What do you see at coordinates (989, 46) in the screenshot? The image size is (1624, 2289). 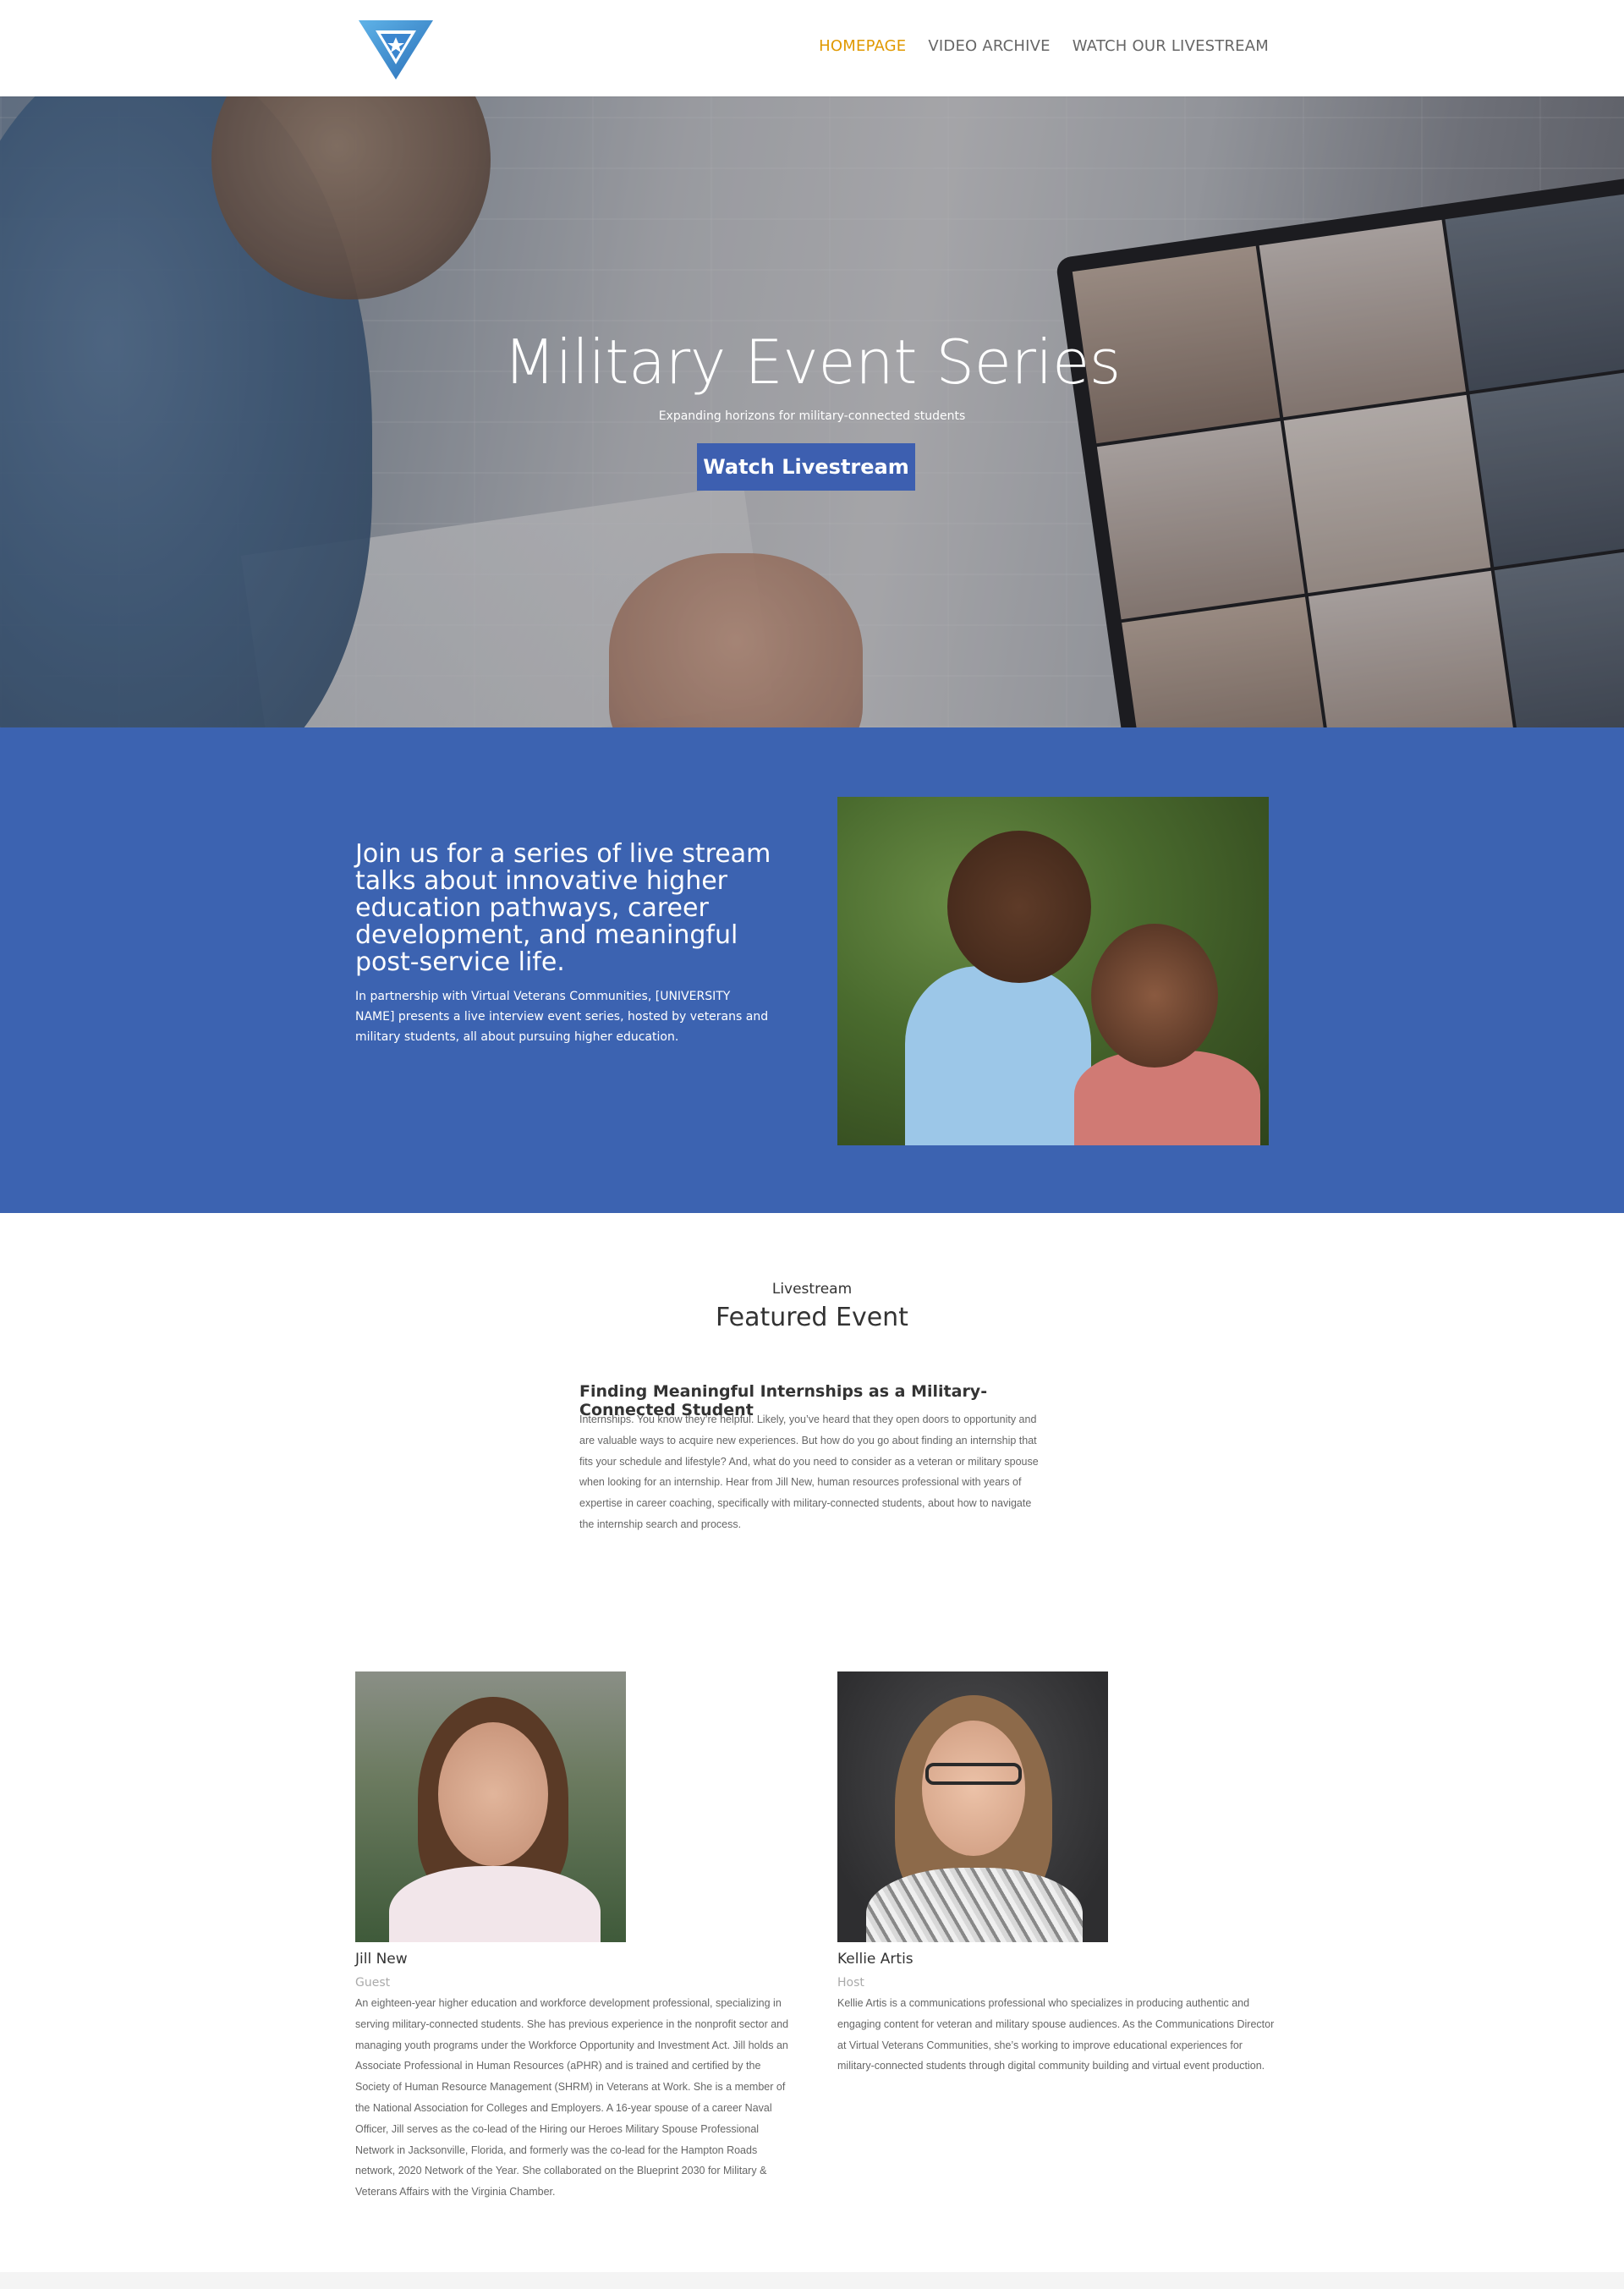 I see `nav-video-archive: VIDEO ARCHIVE` at bounding box center [989, 46].